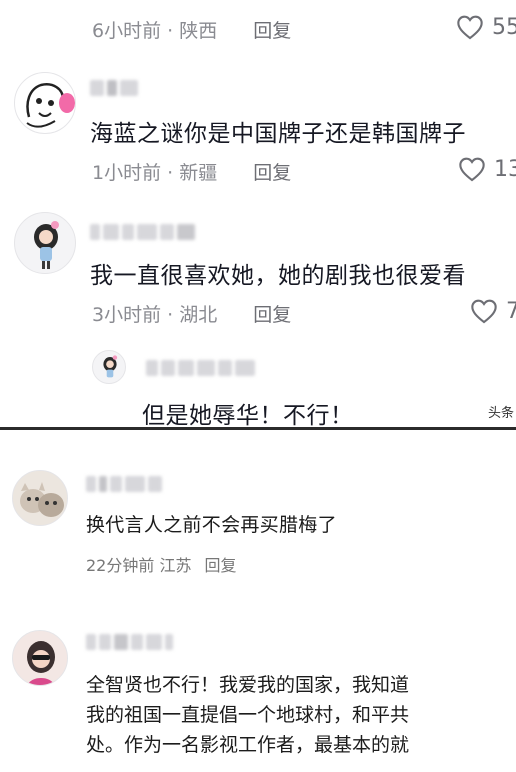 The height and width of the screenshot is (772, 516). I want to click on screenshot-divider, so click(258, 428).